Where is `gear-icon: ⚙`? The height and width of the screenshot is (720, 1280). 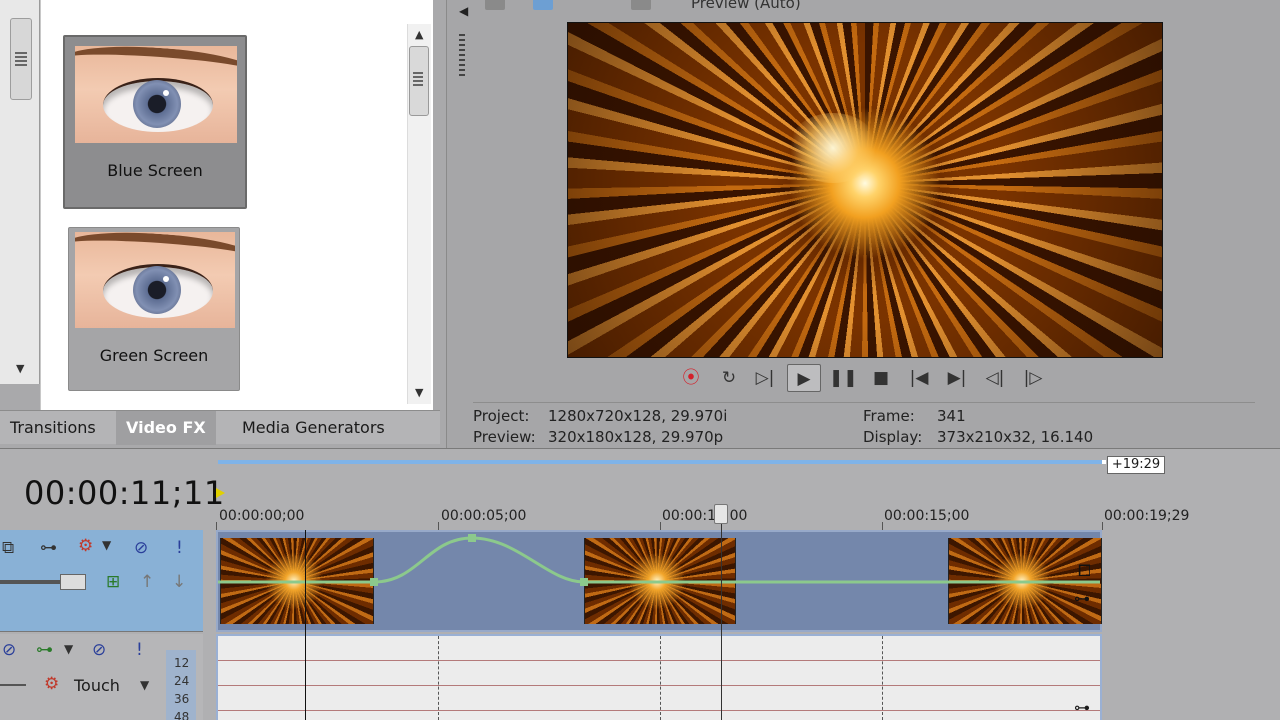 gear-icon: ⚙ is located at coordinates (85, 546).